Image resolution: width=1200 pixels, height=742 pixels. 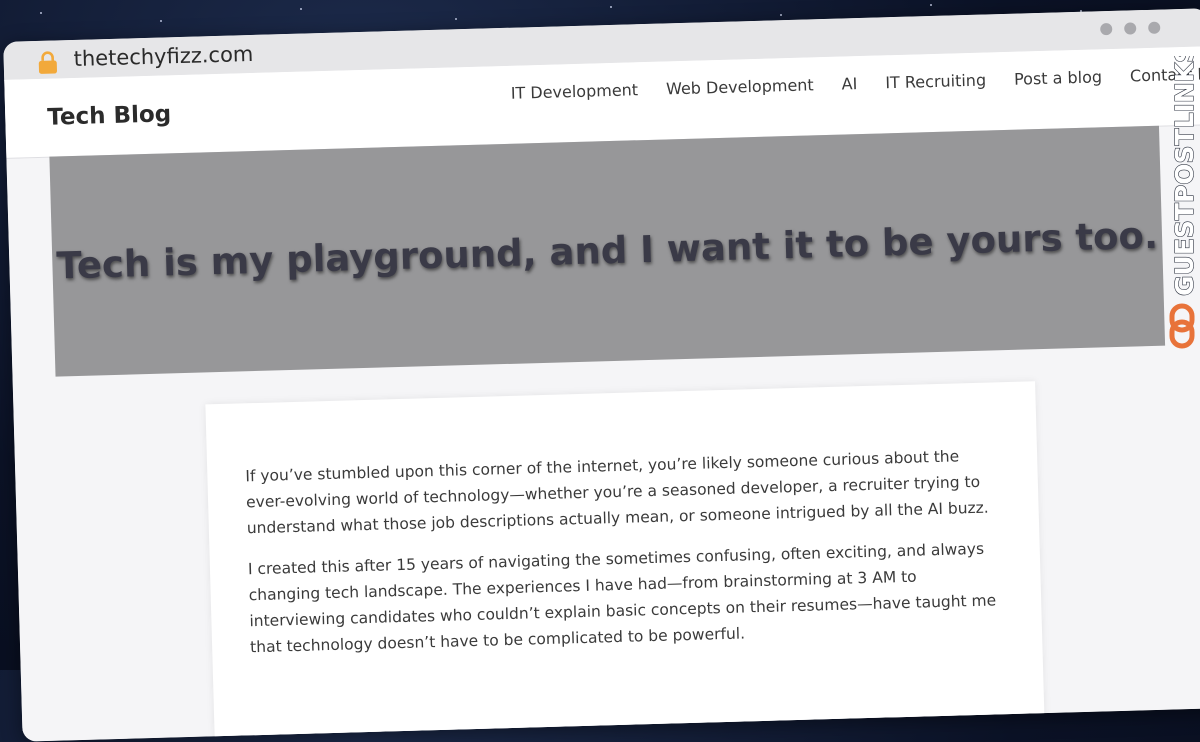 What do you see at coordinates (935, 82) in the screenshot?
I see `nav-item-it-recruiting: IT Recruiting` at bounding box center [935, 82].